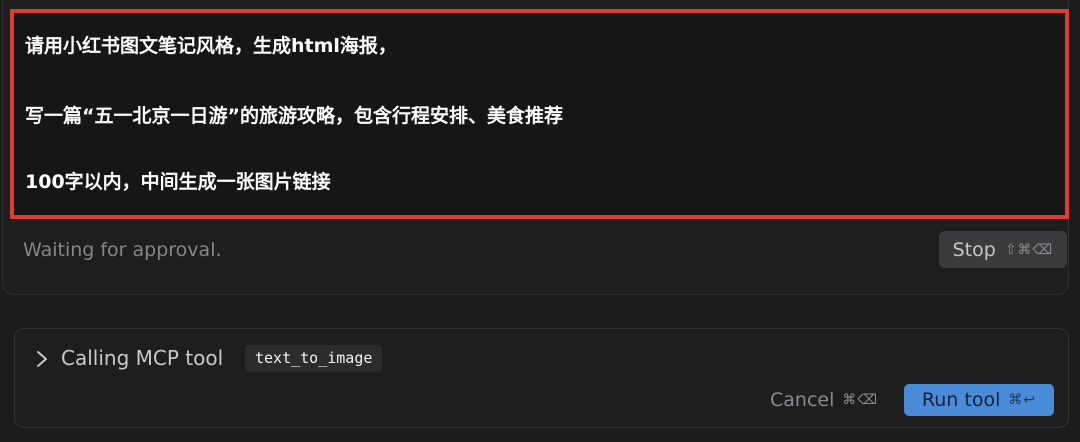 This screenshot has height=442, width=1080. What do you see at coordinates (1022, 400) in the screenshot?
I see `run-tool-shortcut-hint: ⌘↩` at bounding box center [1022, 400].